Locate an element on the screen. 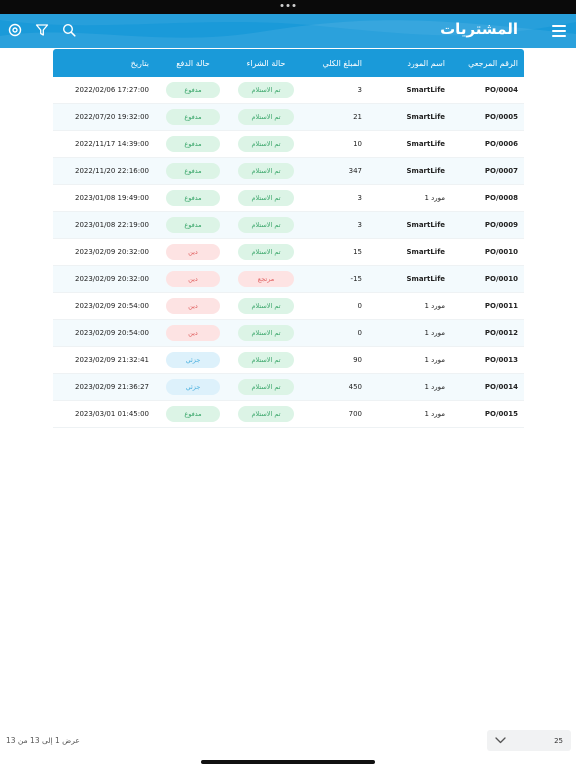 This screenshot has width=576, height=768. cell-total: 450 is located at coordinates (355, 387).